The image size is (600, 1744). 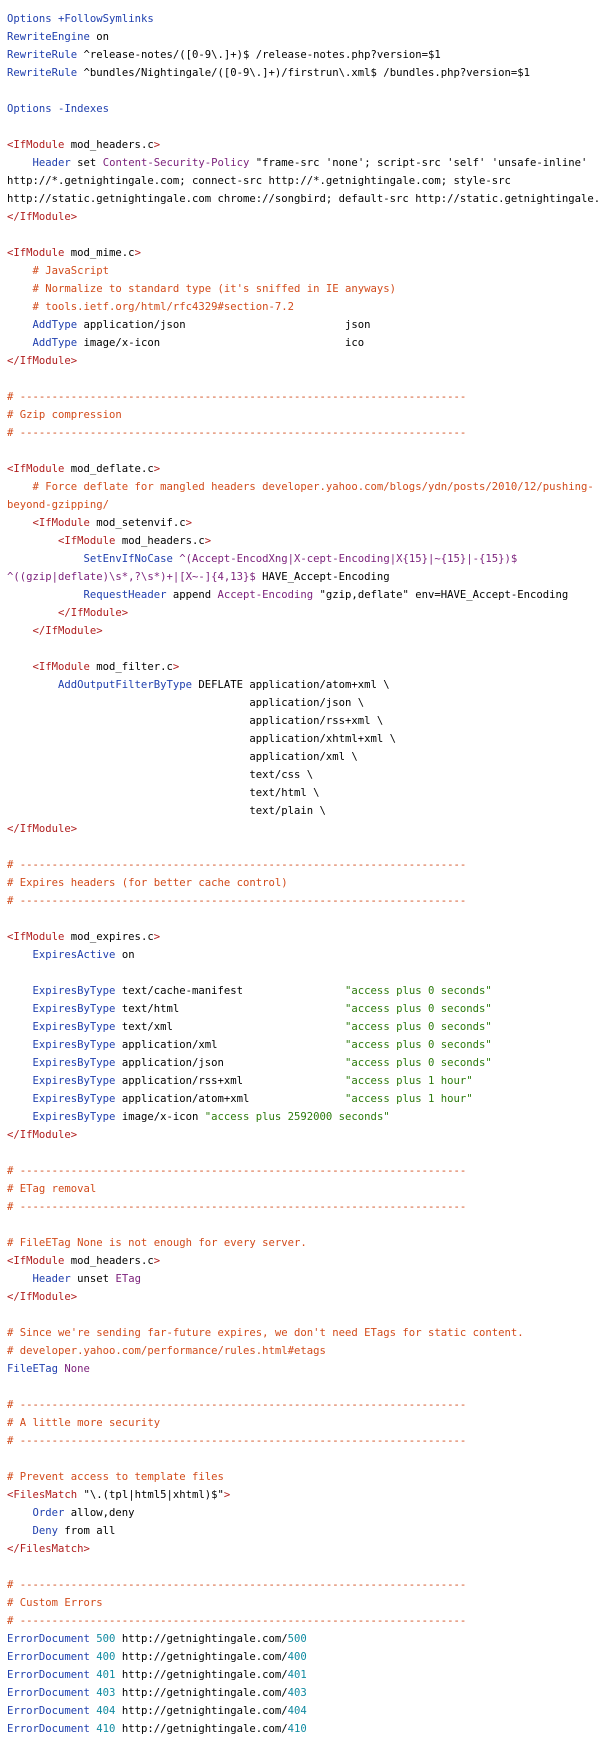 I want to click on code-token-plain: application/rss+xml, so click(x=233, y=1081).